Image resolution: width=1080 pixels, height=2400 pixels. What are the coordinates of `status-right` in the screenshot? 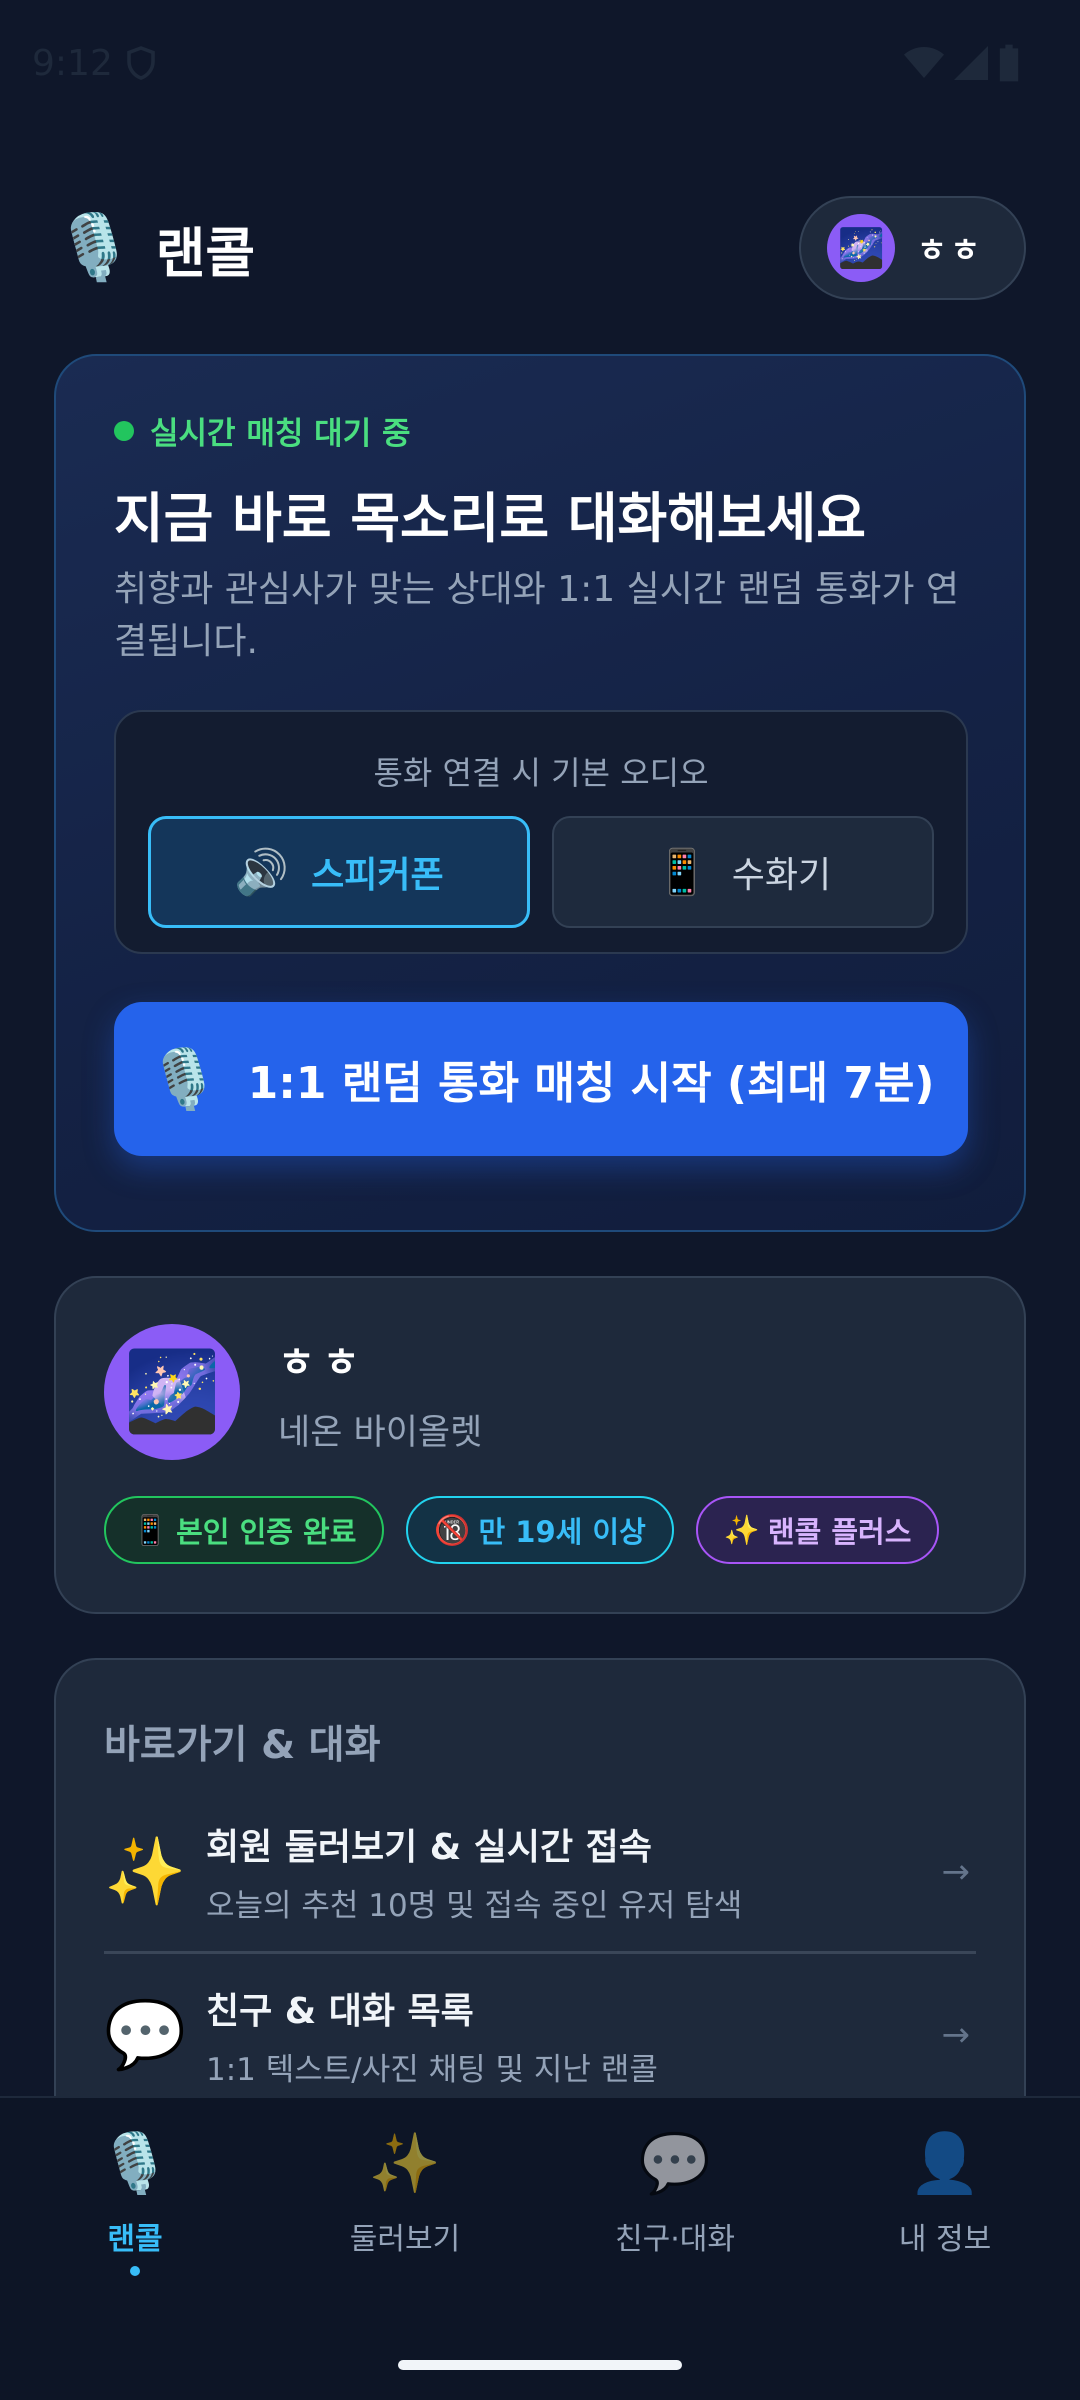 It's located at (962, 63).